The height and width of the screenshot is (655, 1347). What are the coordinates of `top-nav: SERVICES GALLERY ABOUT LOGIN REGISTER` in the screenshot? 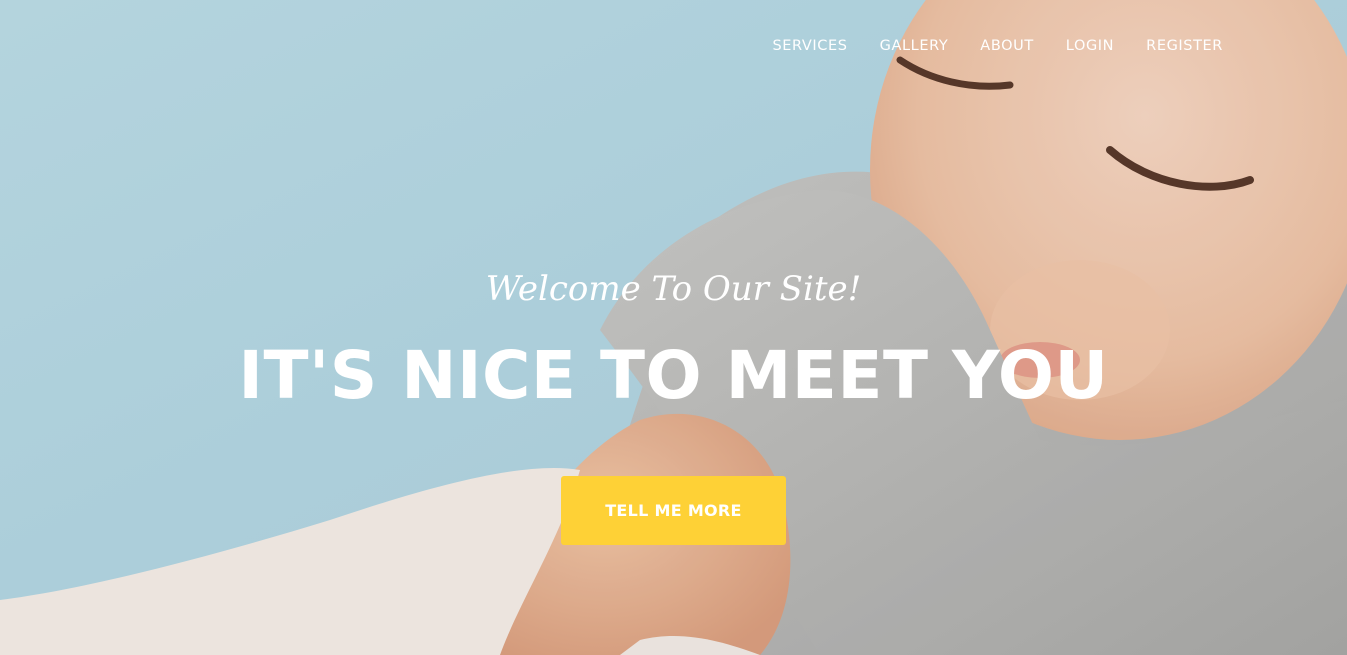 It's located at (997, 46).